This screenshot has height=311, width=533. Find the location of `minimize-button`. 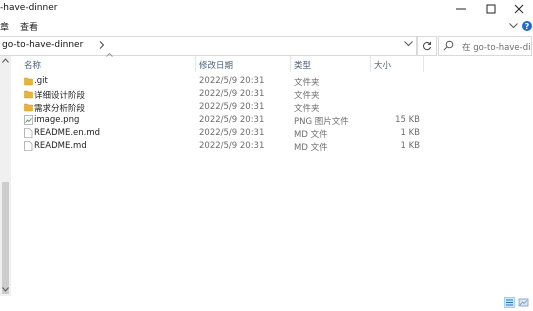

minimize-button is located at coordinates (461, 9).